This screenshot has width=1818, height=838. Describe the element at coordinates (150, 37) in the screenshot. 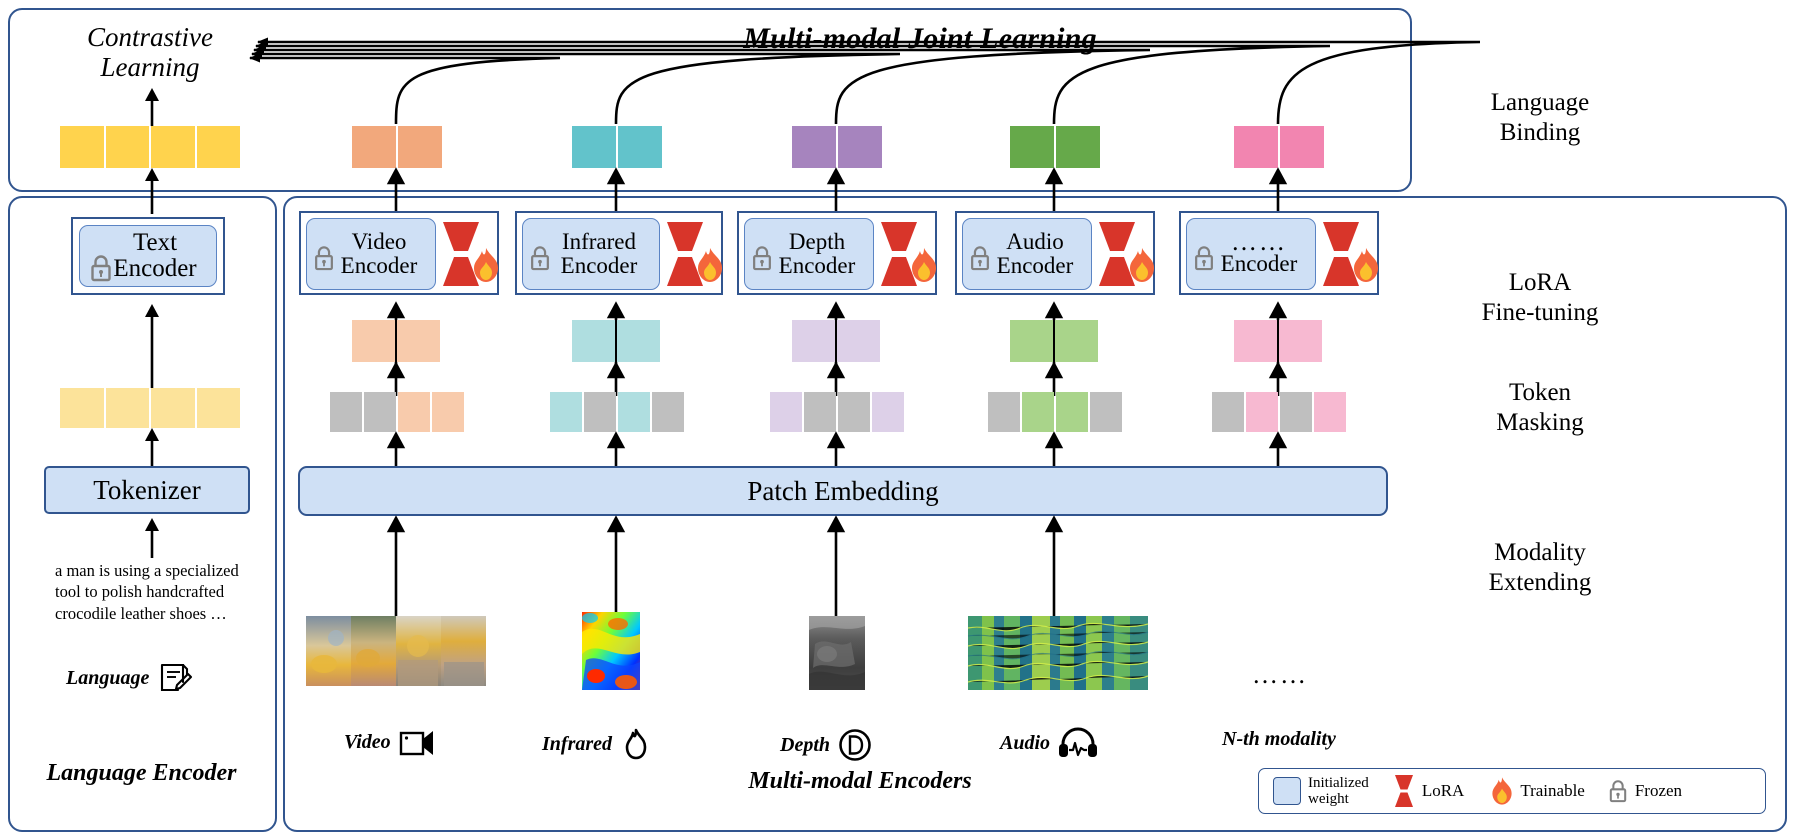

I see `contrastive-line-1: Contrastive` at that location.